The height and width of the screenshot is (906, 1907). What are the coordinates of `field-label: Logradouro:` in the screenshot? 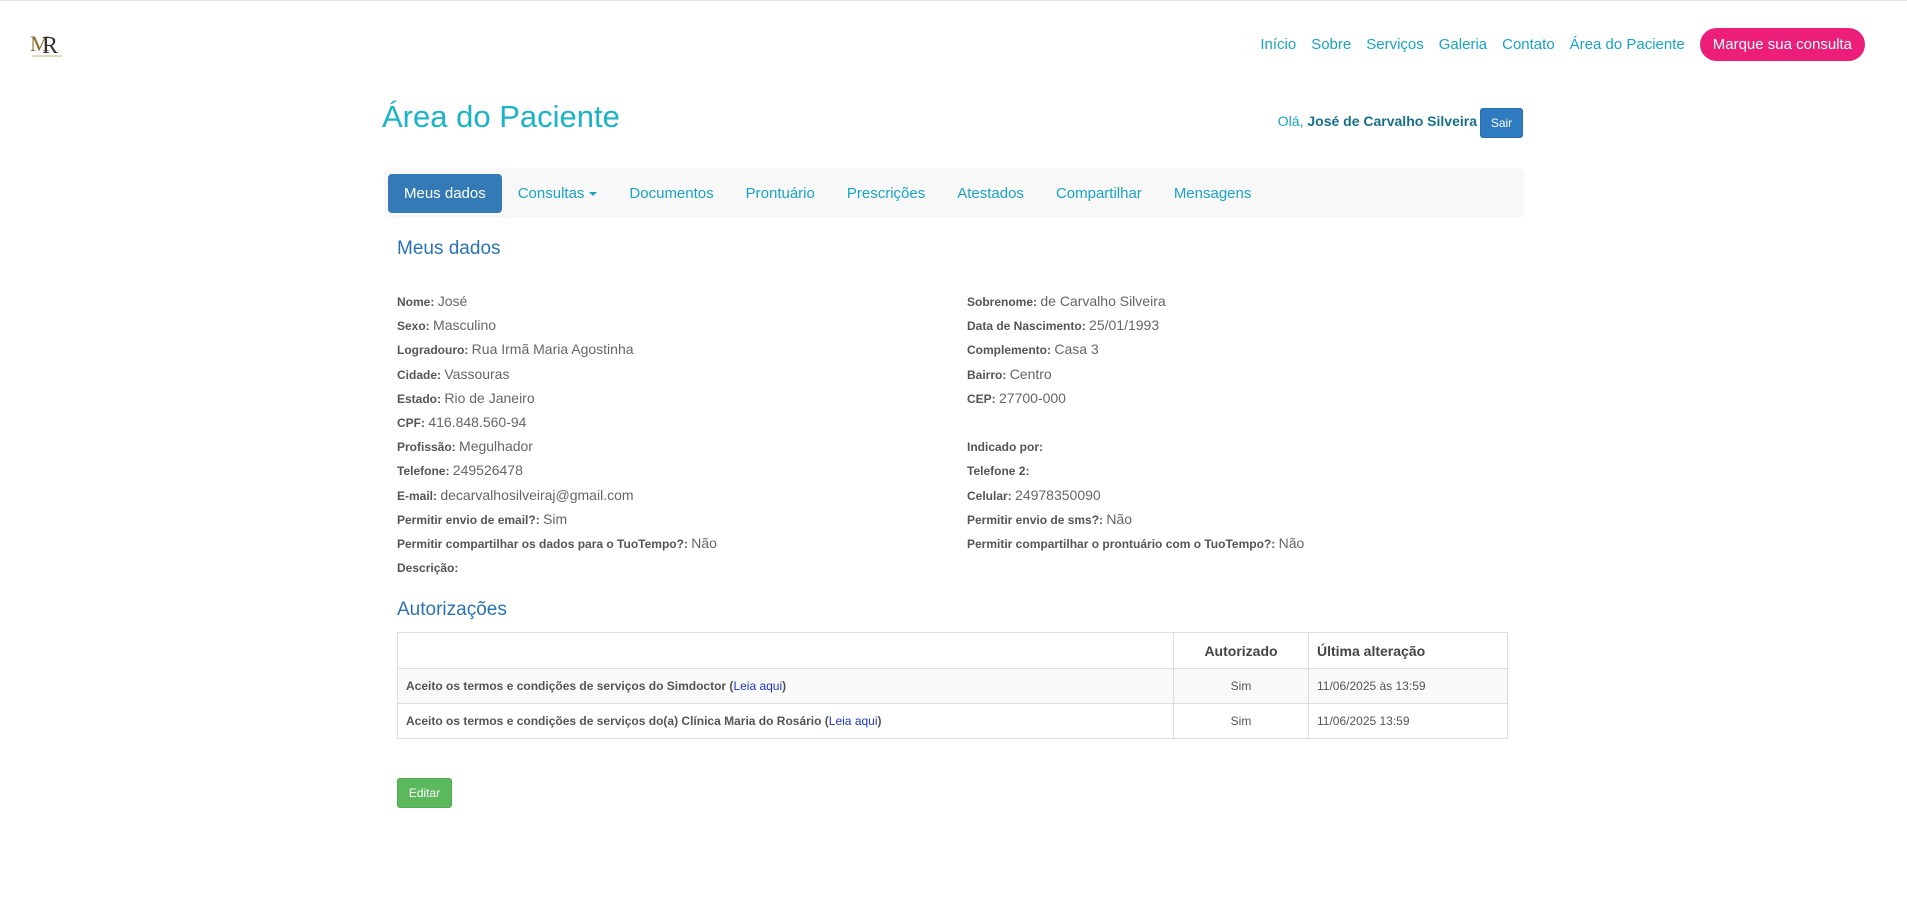 It's located at (433, 350).